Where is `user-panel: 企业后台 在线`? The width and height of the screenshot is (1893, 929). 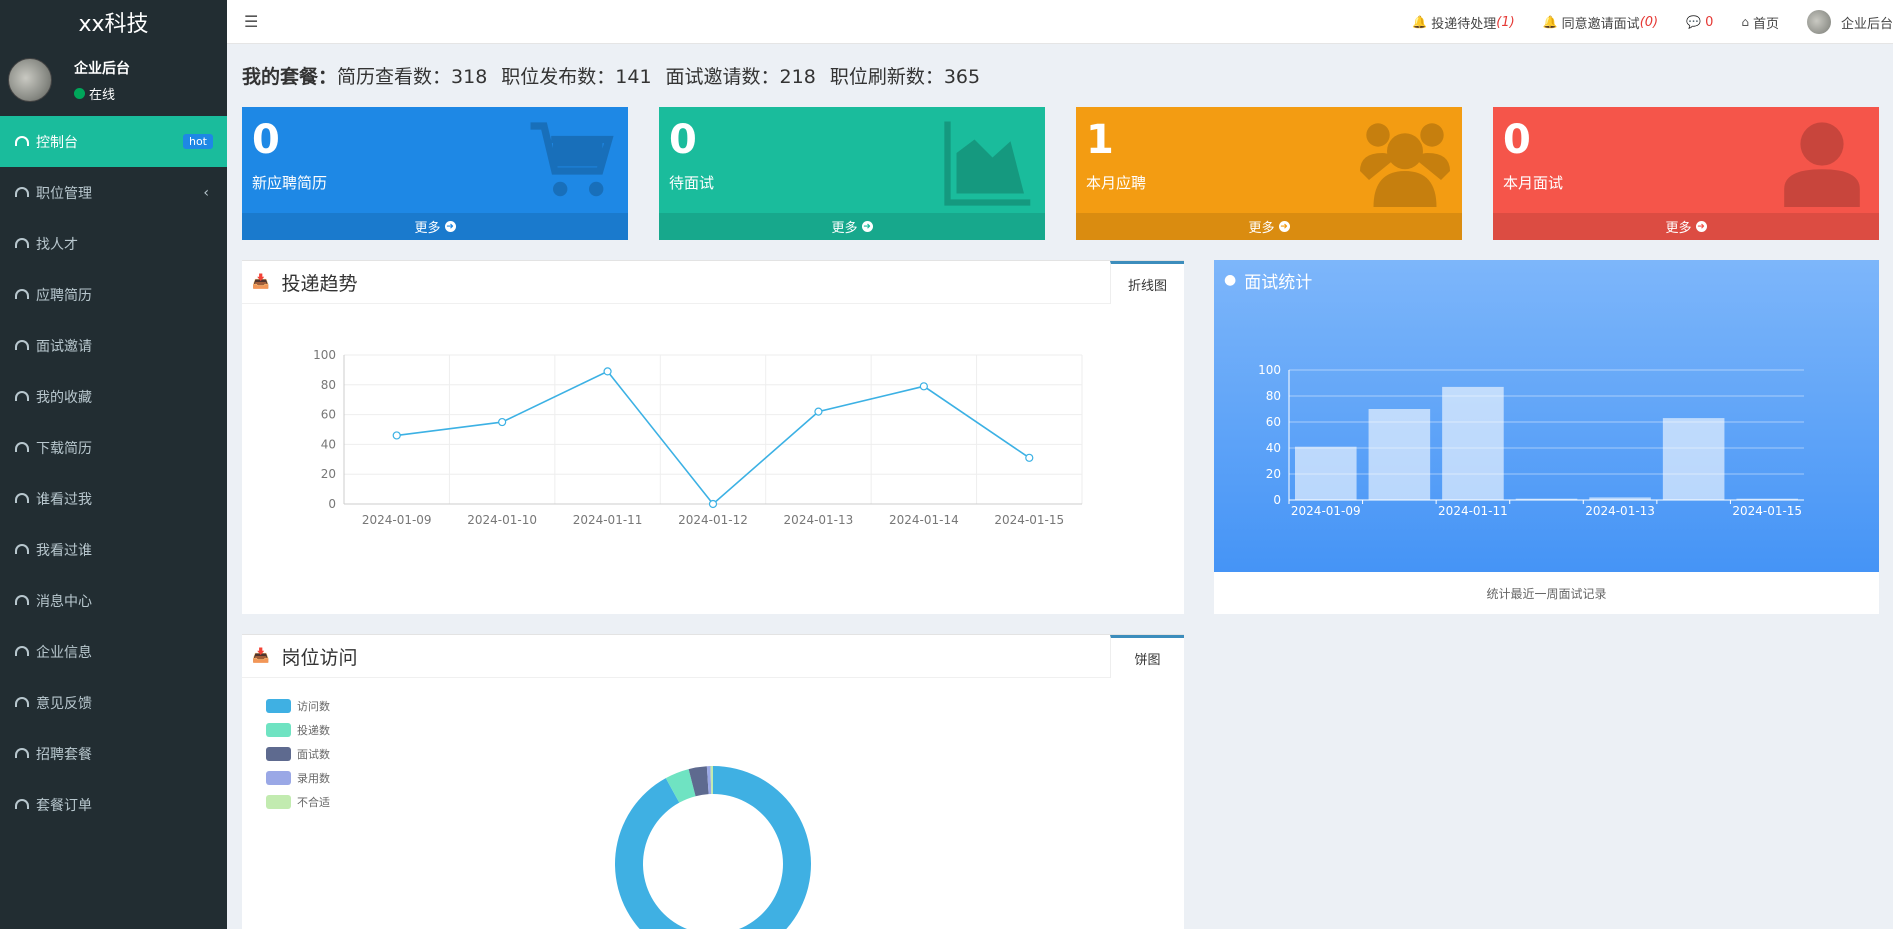
user-panel: 企业后台 在线 is located at coordinates (113, 80).